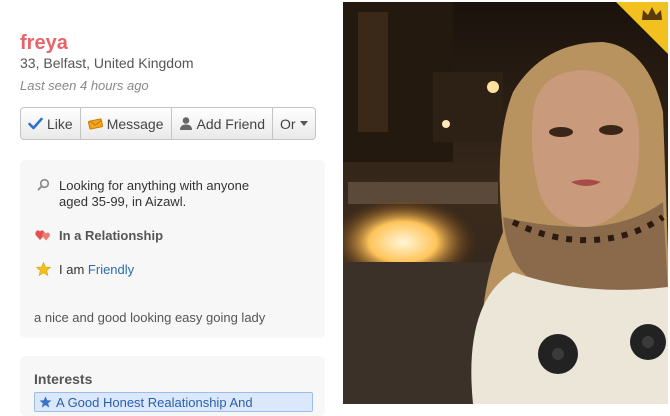 The width and height of the screenshot is (670, 416). I want to click on or-dropdown-button: Or, so click(294, 123).